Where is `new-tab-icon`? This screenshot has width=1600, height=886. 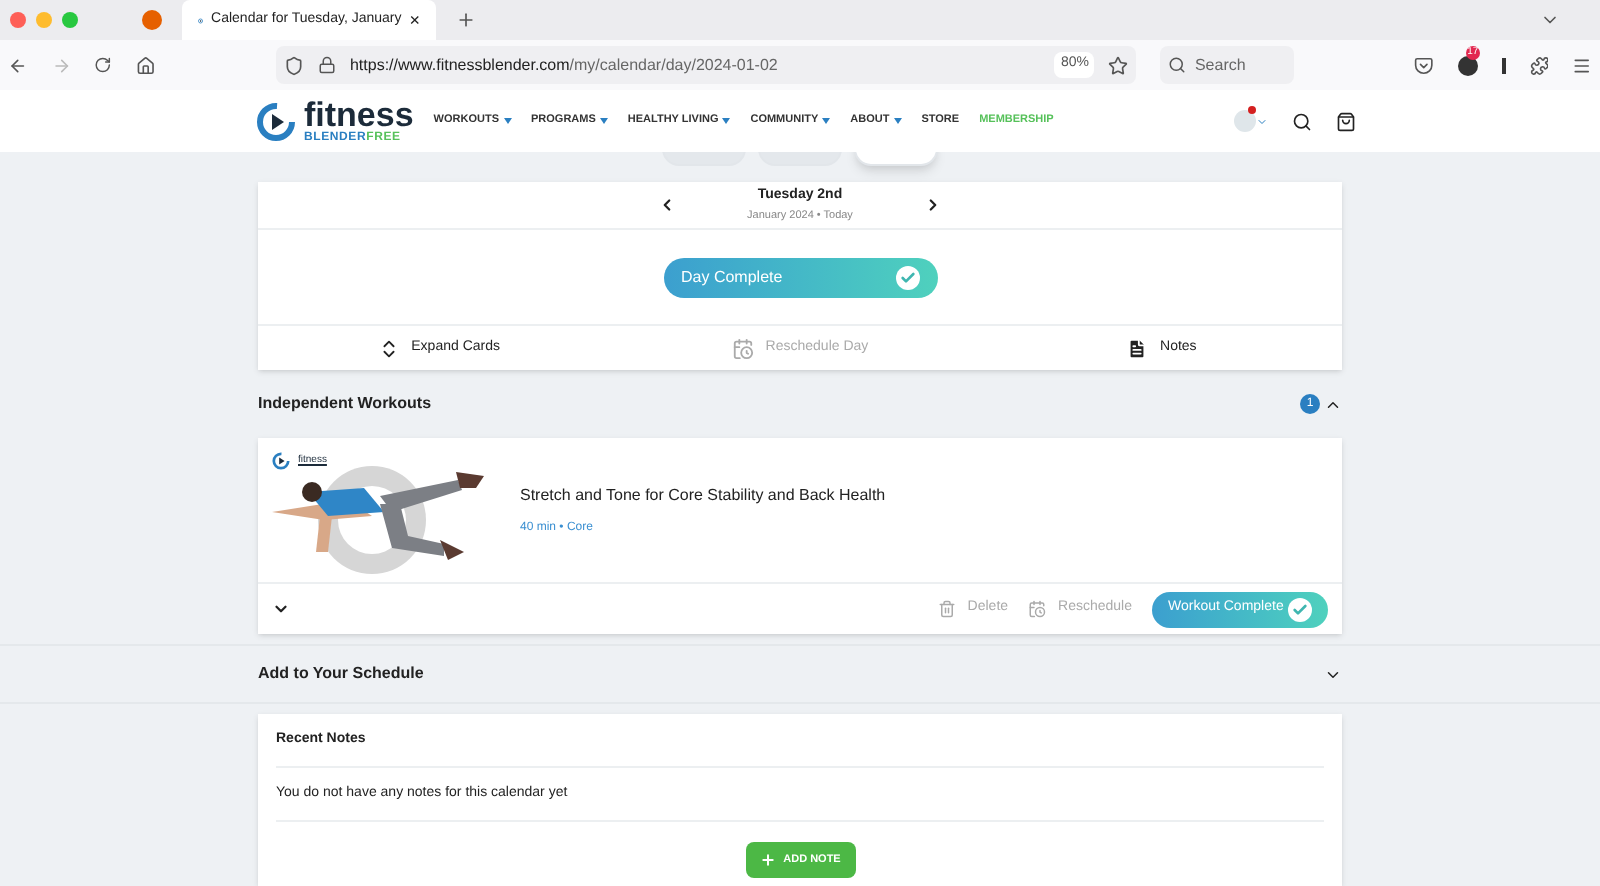 new-tab-icon is located at coordinates (466, 20).